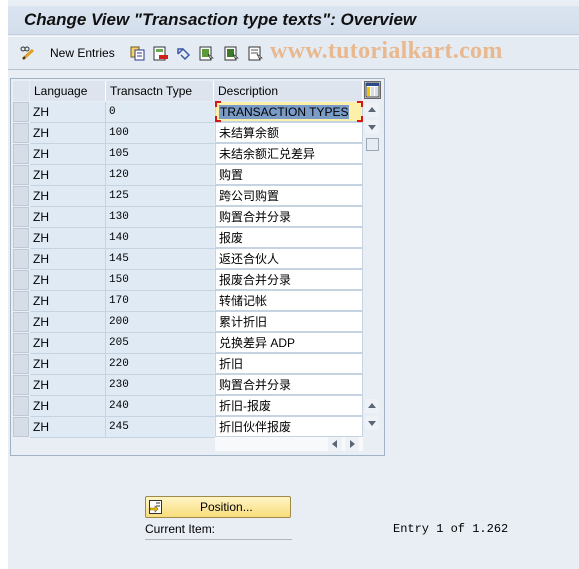 Image resolution: width=579 pixels, height=569 pixels. I want to click on deselect-all-icon, so click(255, 53).